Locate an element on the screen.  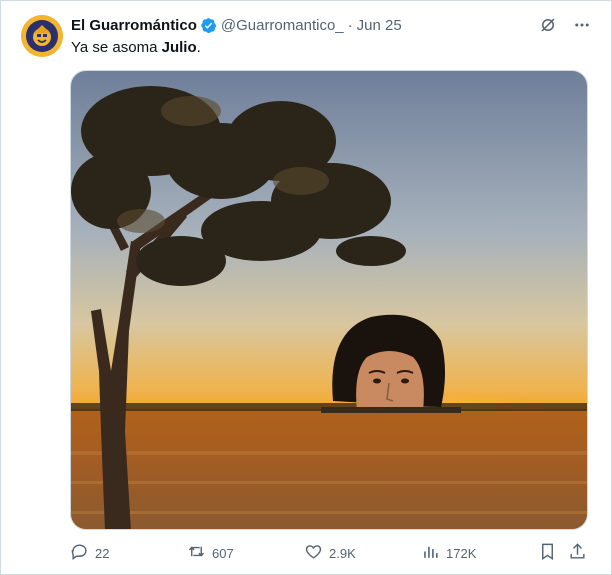
reply-count: 22 is located at coordinates (102, 553).